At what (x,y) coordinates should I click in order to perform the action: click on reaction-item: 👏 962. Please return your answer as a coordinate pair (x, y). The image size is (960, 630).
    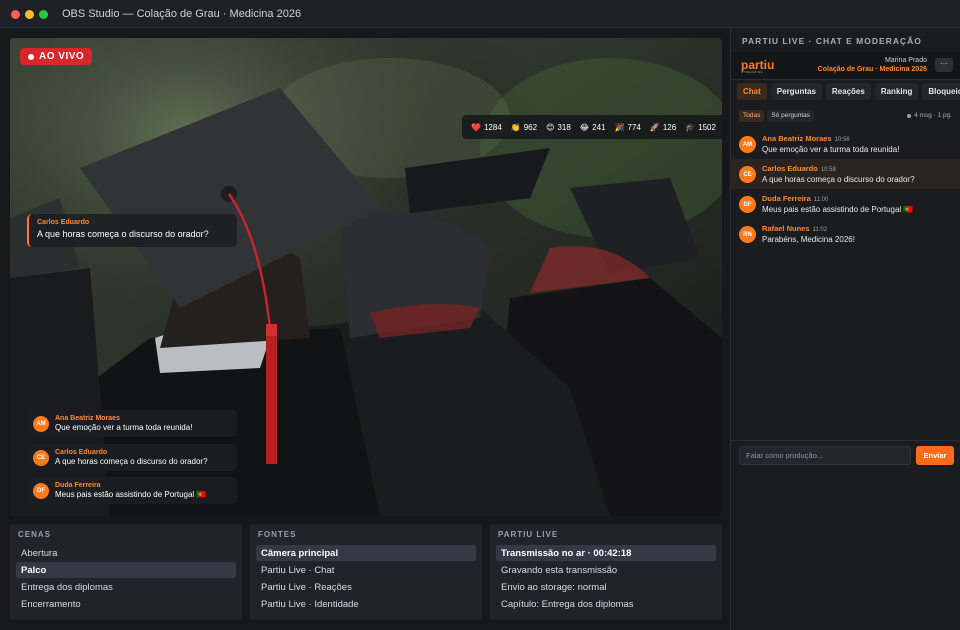
    Looking at the image, I should click on (524, 127).